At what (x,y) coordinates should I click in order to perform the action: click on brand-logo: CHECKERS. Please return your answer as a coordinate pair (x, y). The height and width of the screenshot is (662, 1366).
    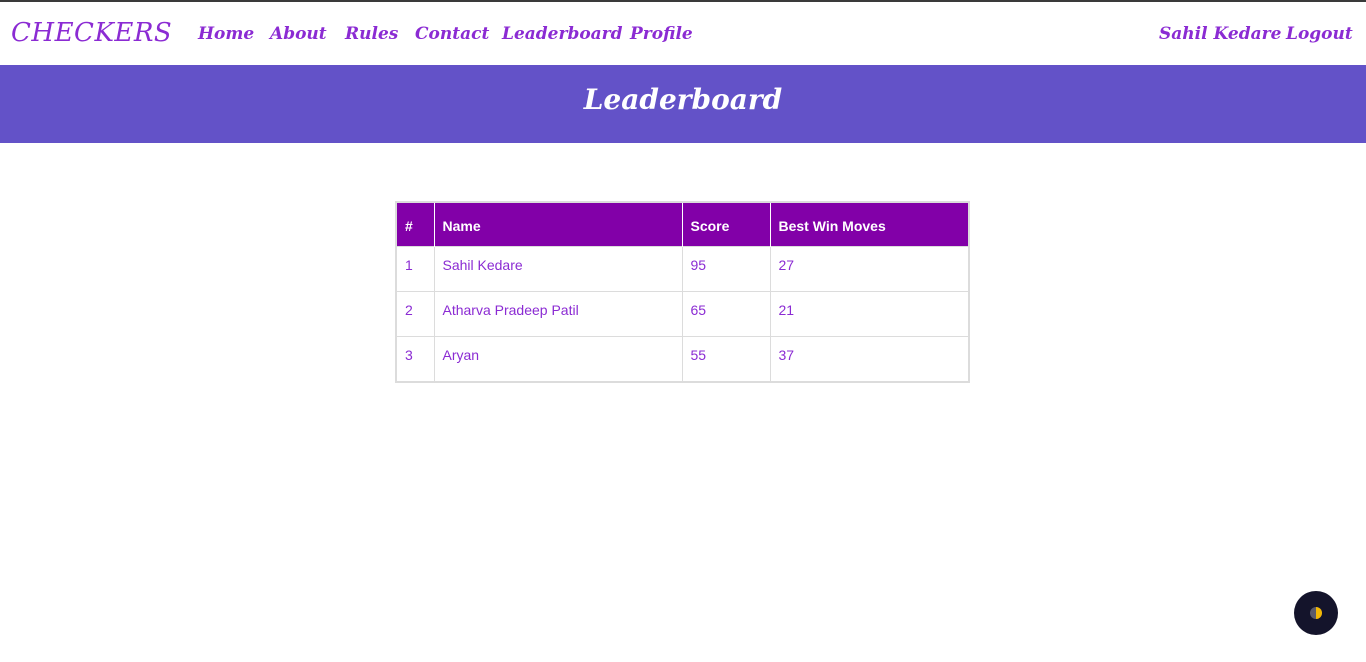
    Looking at the image, I should click on (91, 33).